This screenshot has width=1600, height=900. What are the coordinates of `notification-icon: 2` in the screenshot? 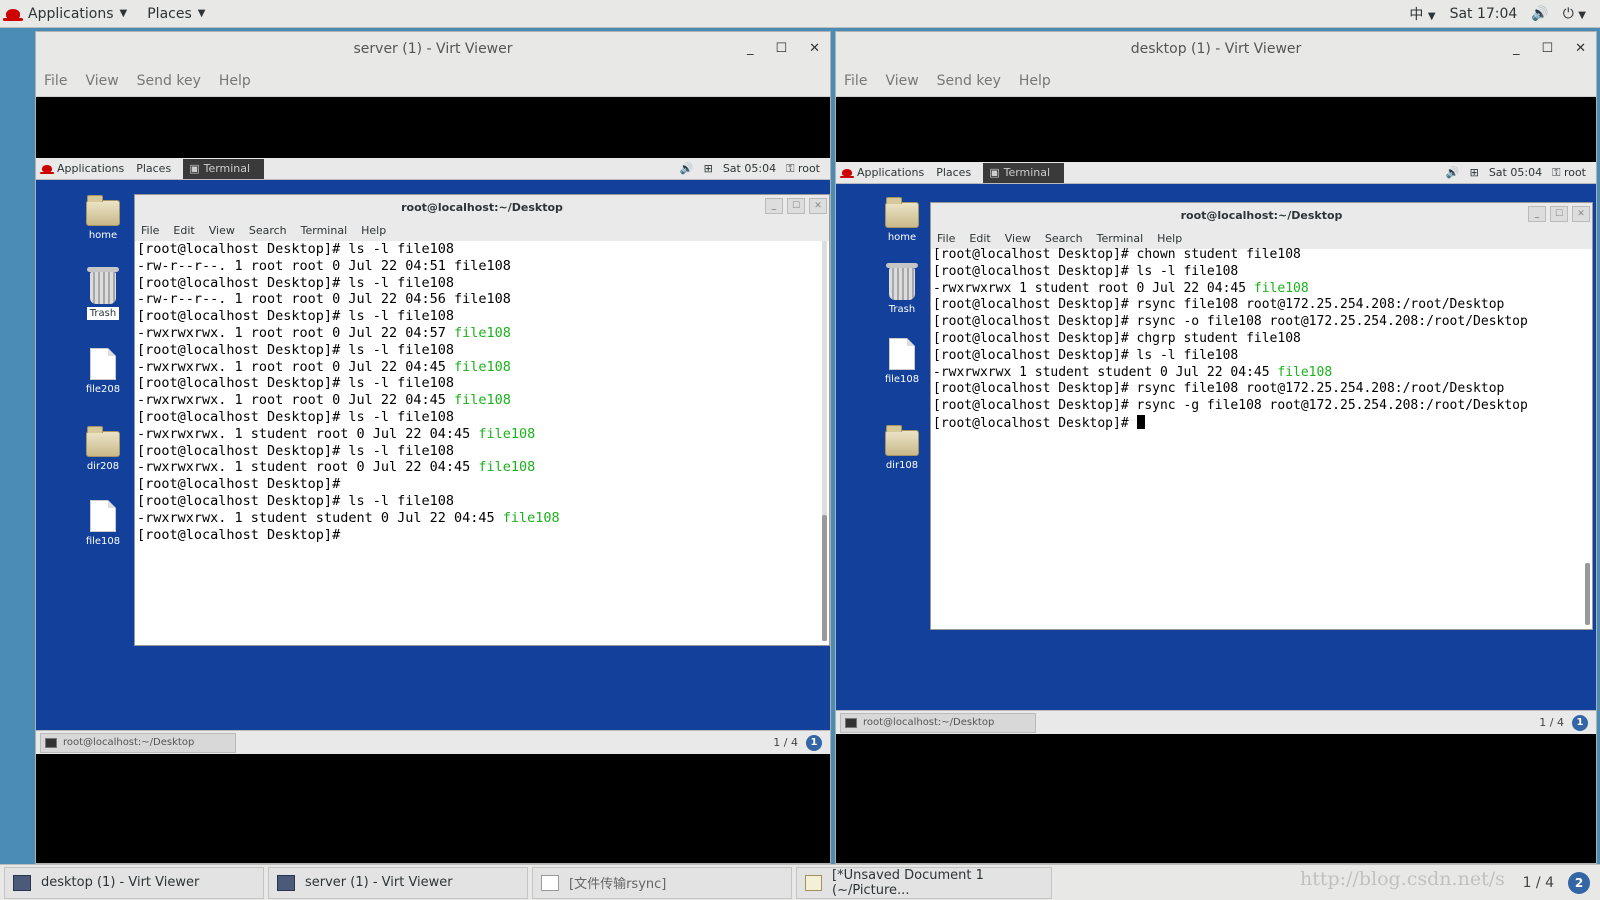 It's located at (1579, 882).